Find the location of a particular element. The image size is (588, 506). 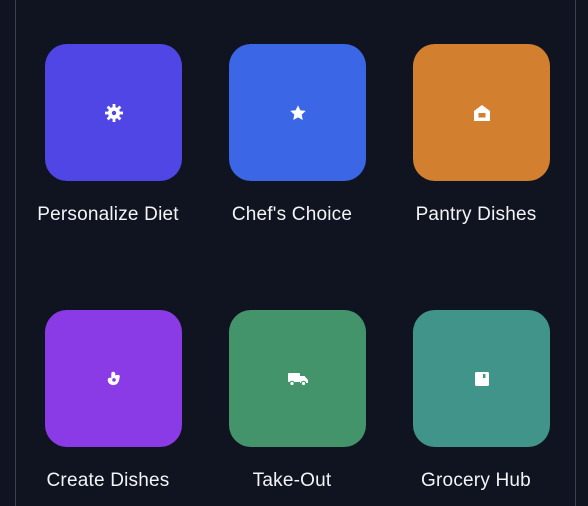

home-icon is located at coordinates (482, 113).